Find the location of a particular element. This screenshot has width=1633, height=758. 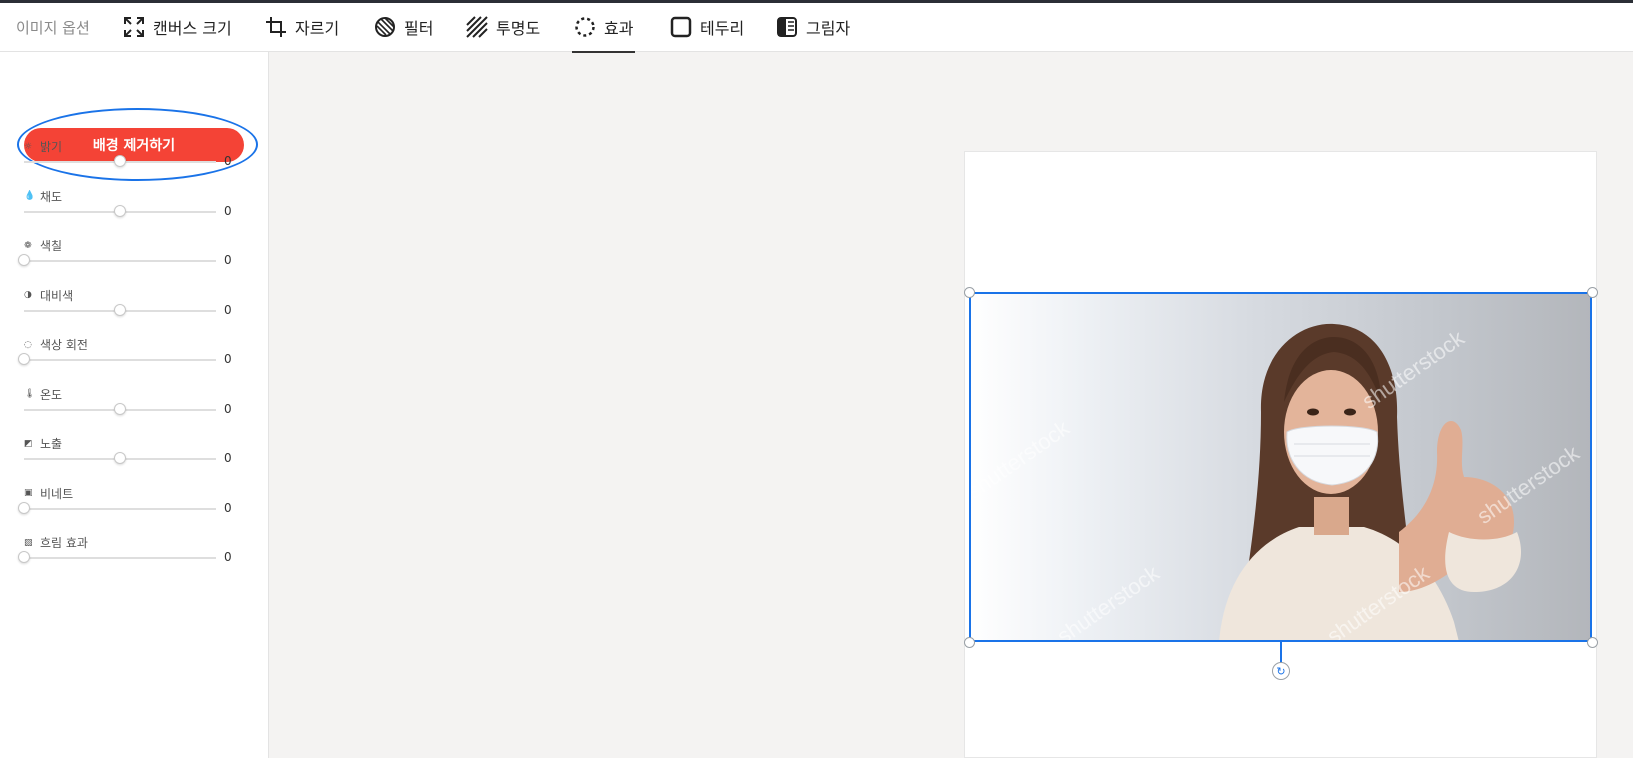

tool-label: 자르기 is located at coordinates (317, 28).